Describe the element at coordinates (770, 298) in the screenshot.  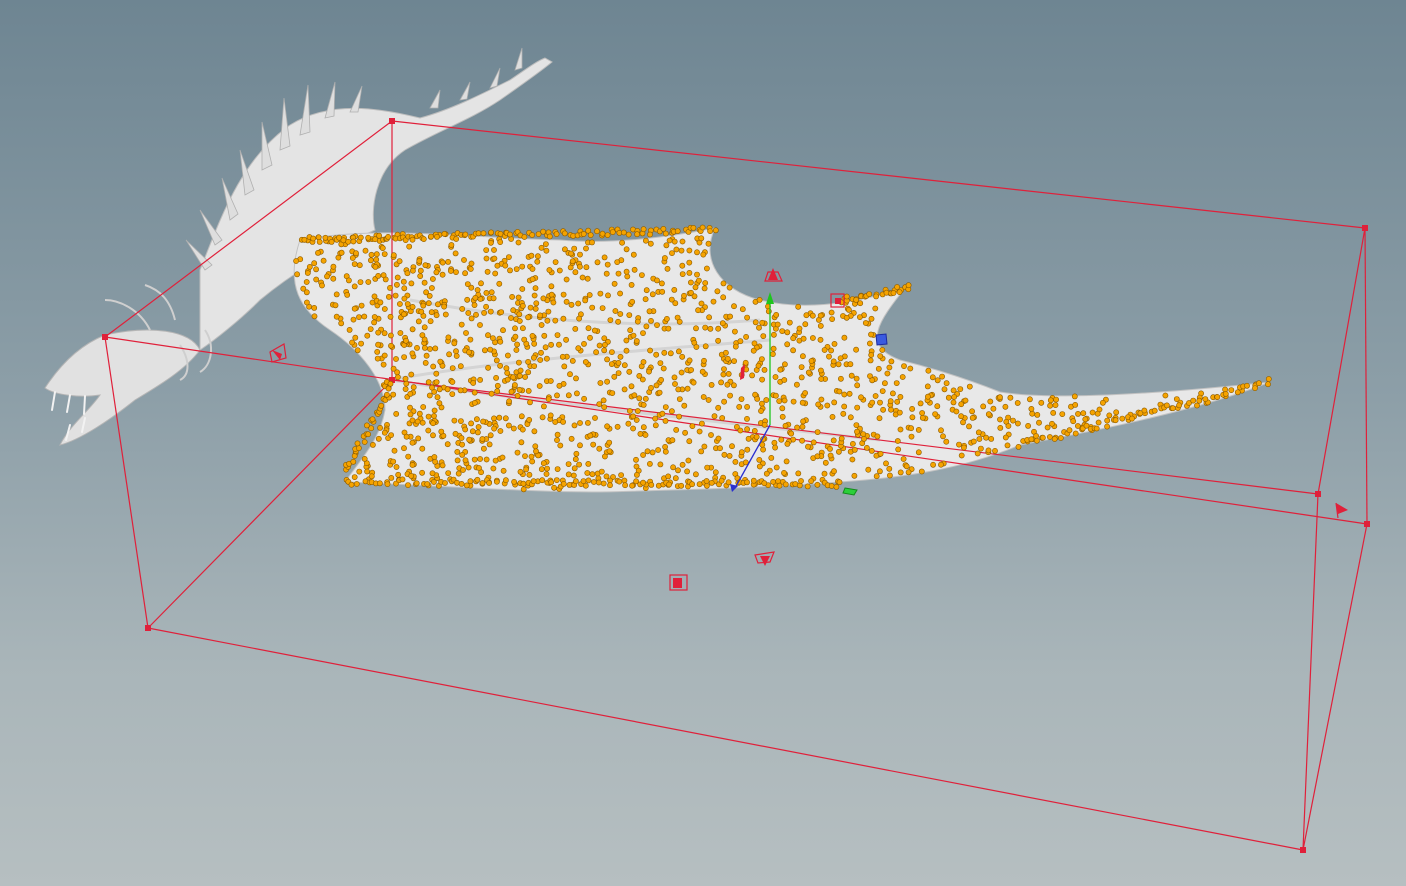
I see `axis-y-arrow-icon` at that location.